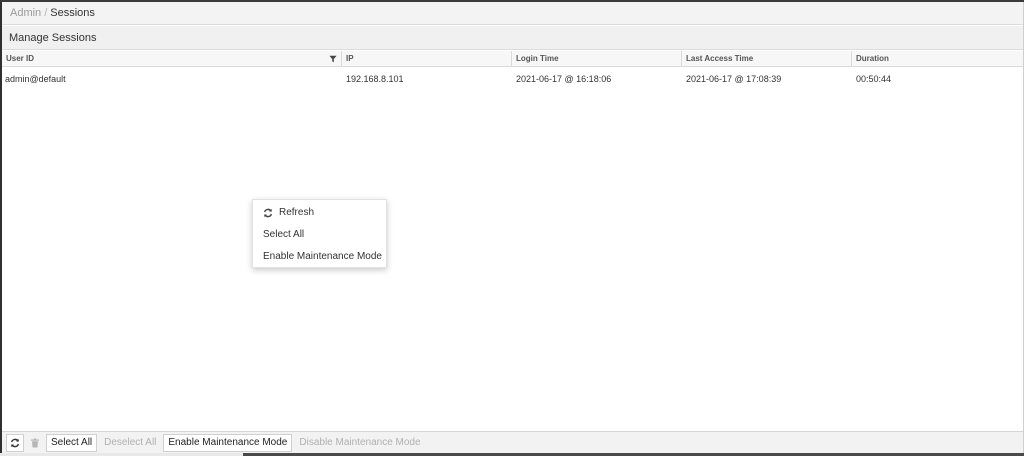 The width and height of the screenshot is (1024, 456). Describe the element at coordinates (597, 58) in the screenshot. I see `column-header-login-time: Login Time` at that location.